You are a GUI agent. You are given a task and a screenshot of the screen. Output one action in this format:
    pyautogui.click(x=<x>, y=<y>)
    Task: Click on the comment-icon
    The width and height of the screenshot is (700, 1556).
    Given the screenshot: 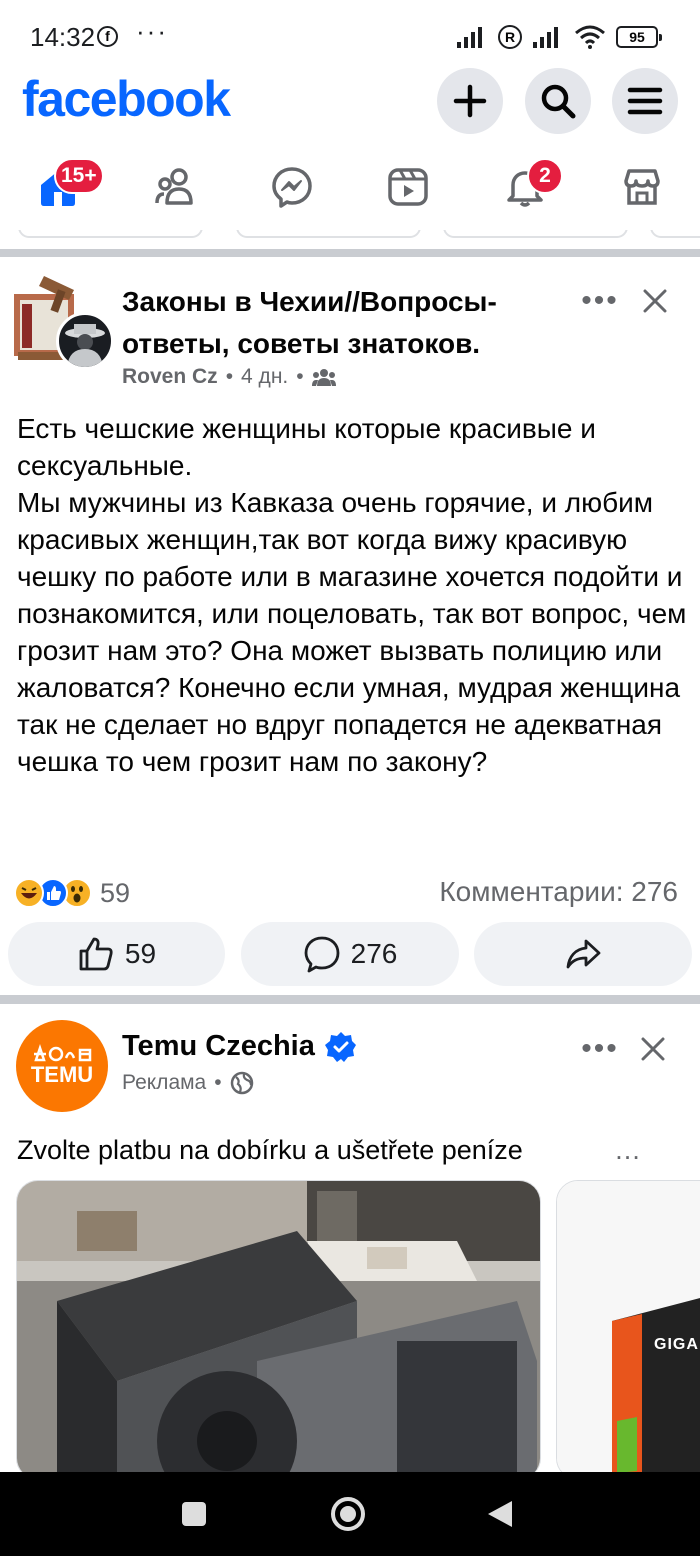 What is the action you would take?
    pyautogui.click(x=322, y=954)
    